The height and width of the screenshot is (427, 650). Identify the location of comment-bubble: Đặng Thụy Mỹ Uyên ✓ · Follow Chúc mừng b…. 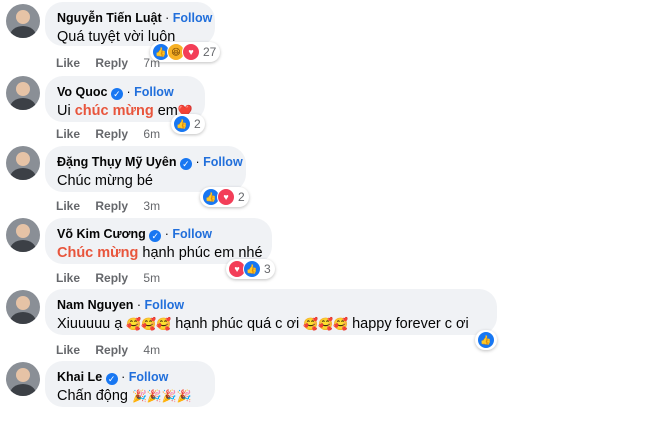
(145, 169).